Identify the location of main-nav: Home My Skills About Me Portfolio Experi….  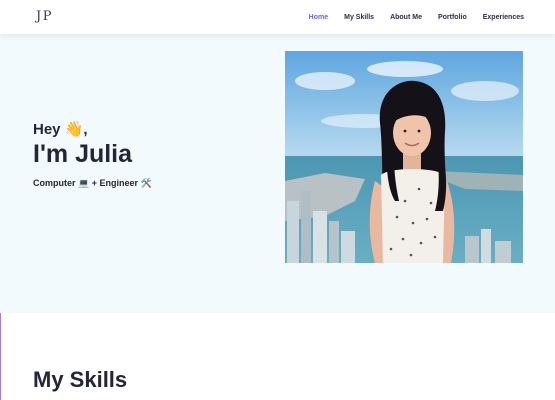
(416, 17).